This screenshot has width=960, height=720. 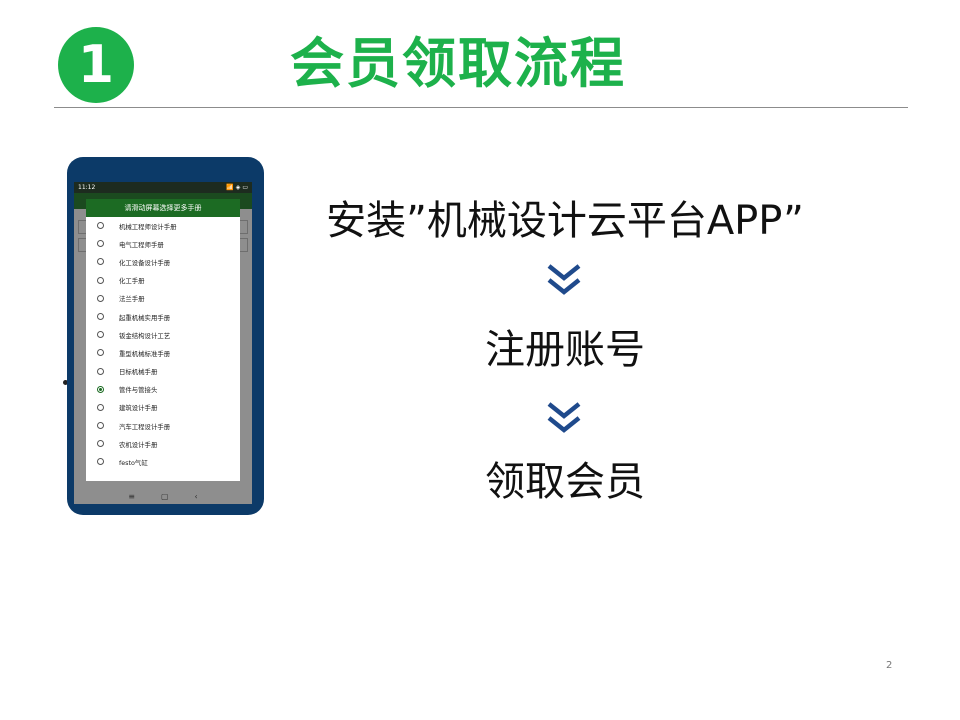 I want to click on option-item: 钣金结构设计工艺, so click(x=163, y=335).